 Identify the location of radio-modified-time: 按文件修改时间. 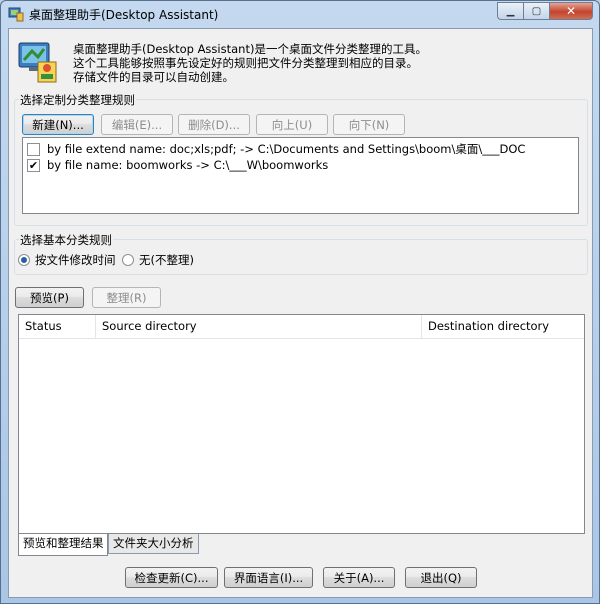
(67, 260).